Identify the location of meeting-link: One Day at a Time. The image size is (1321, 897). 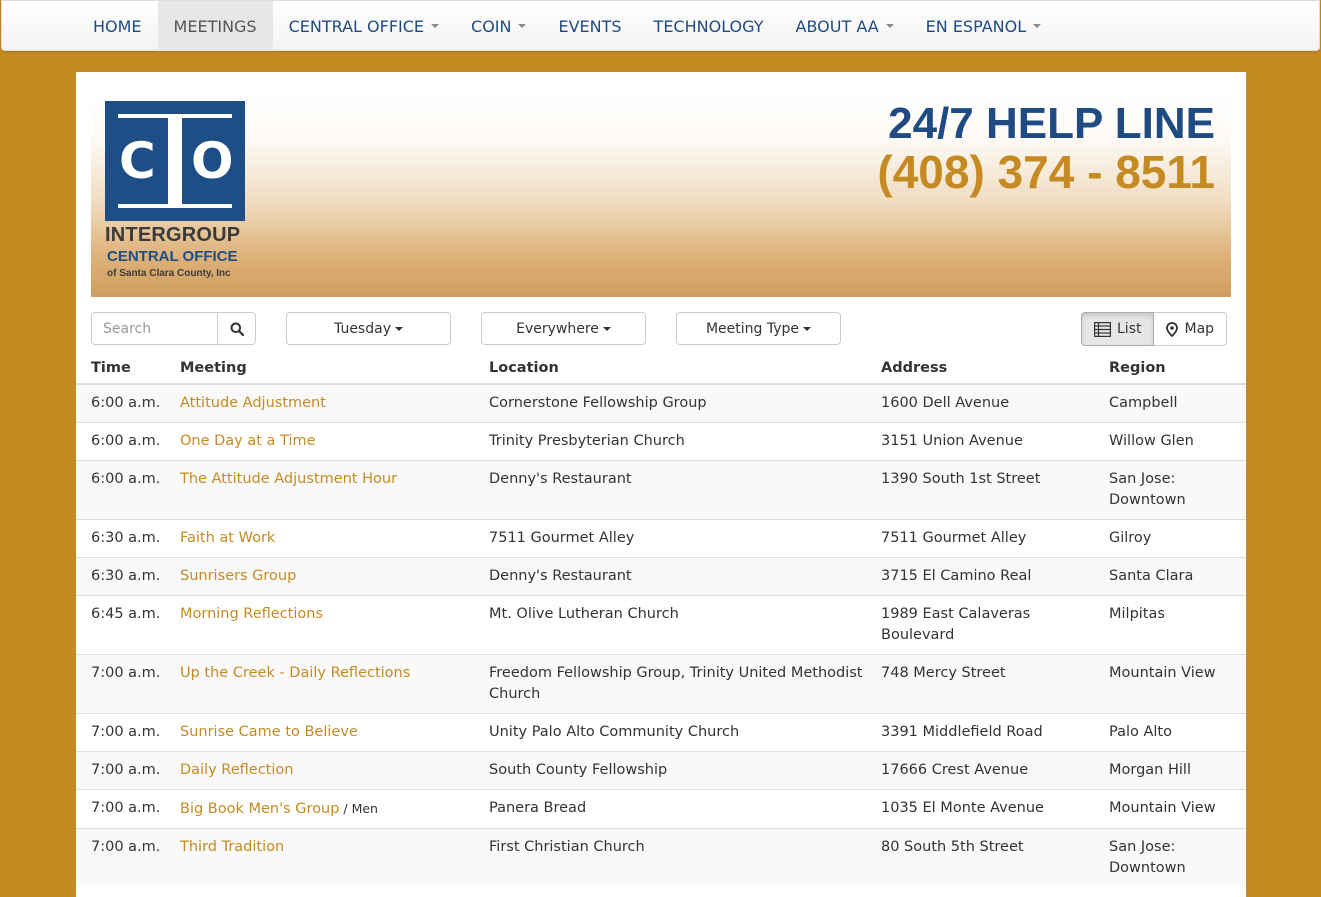
(248, 441).